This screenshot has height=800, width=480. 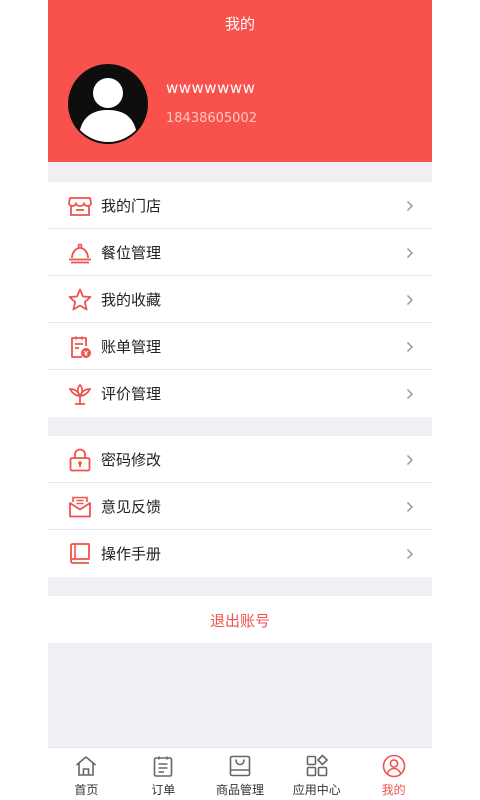 I want to click on menu-item-label: 我的收藏, so click(x=131, y=300).